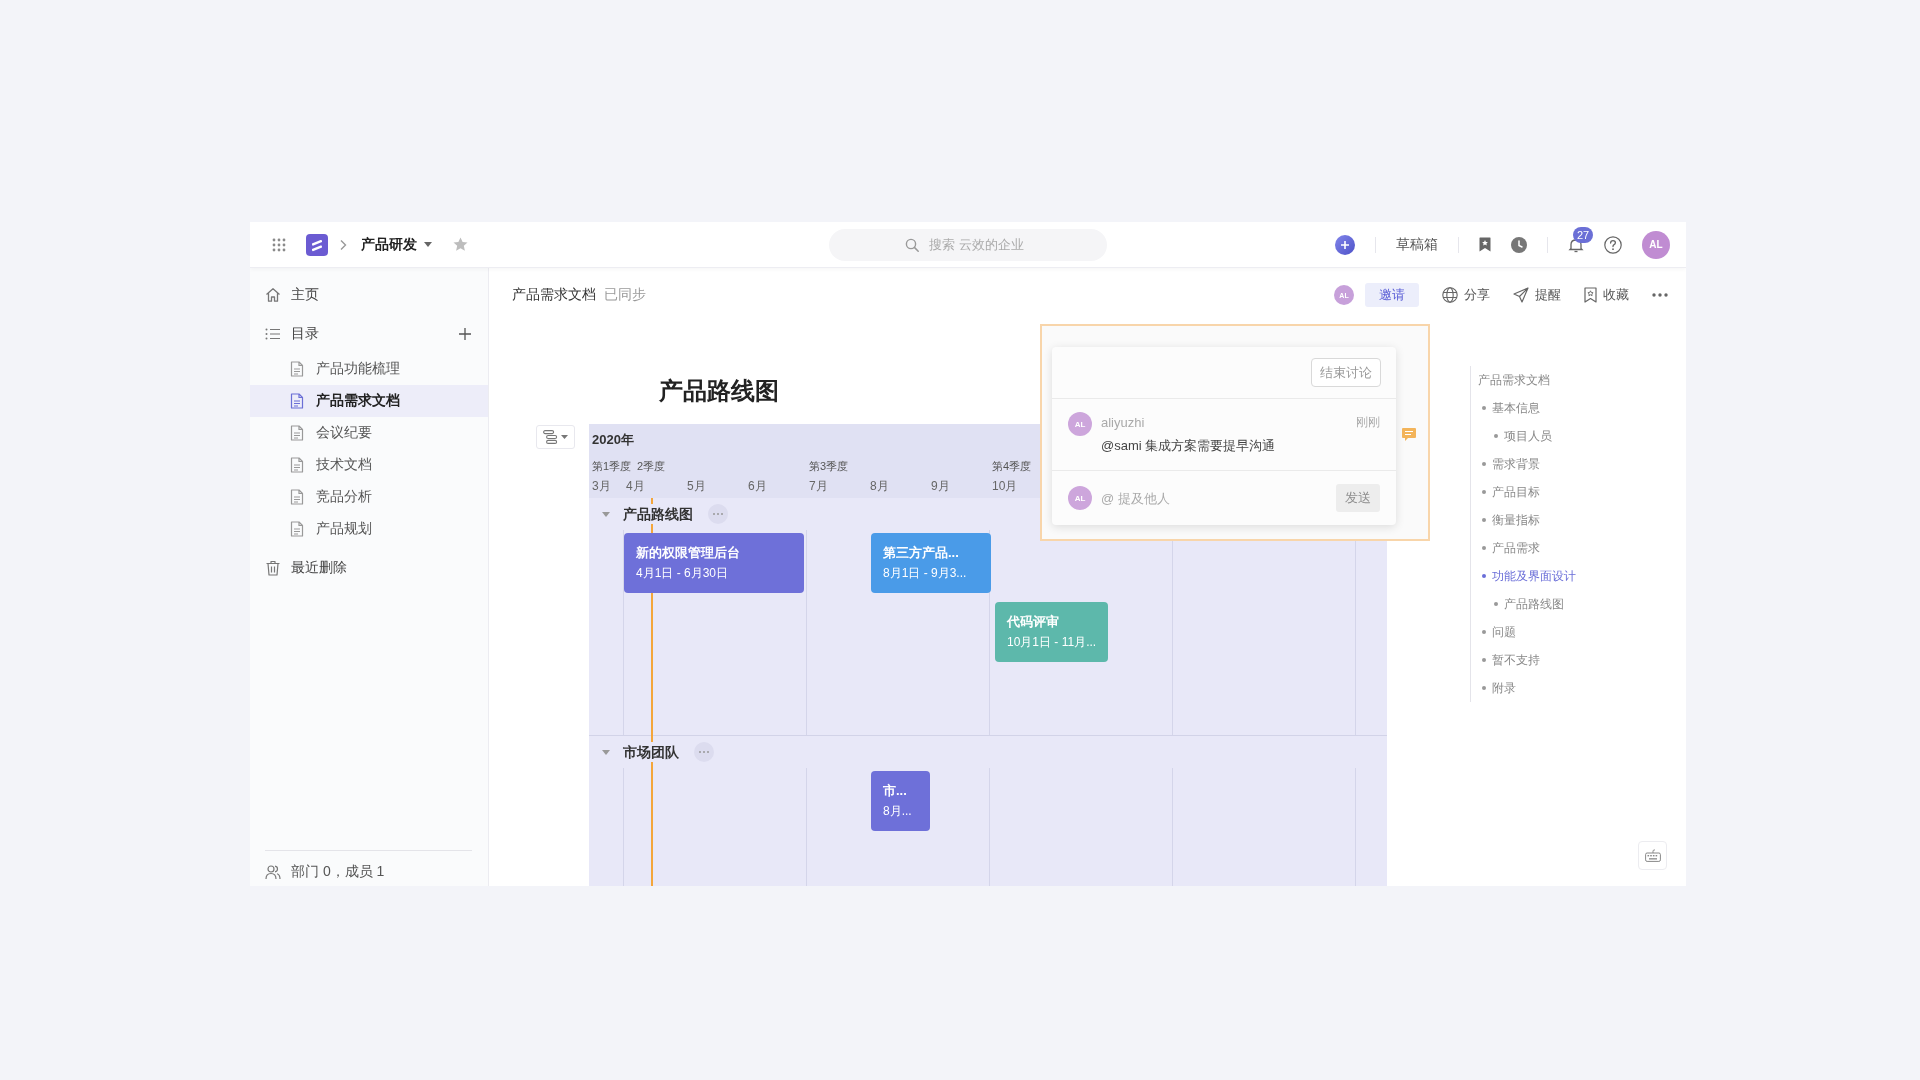 This screenshot has height=1080, width=1920. Describe the element at coordinates (338, 871) in the screenshot. I see `member-count: 部门 0，成员 1` at that location.